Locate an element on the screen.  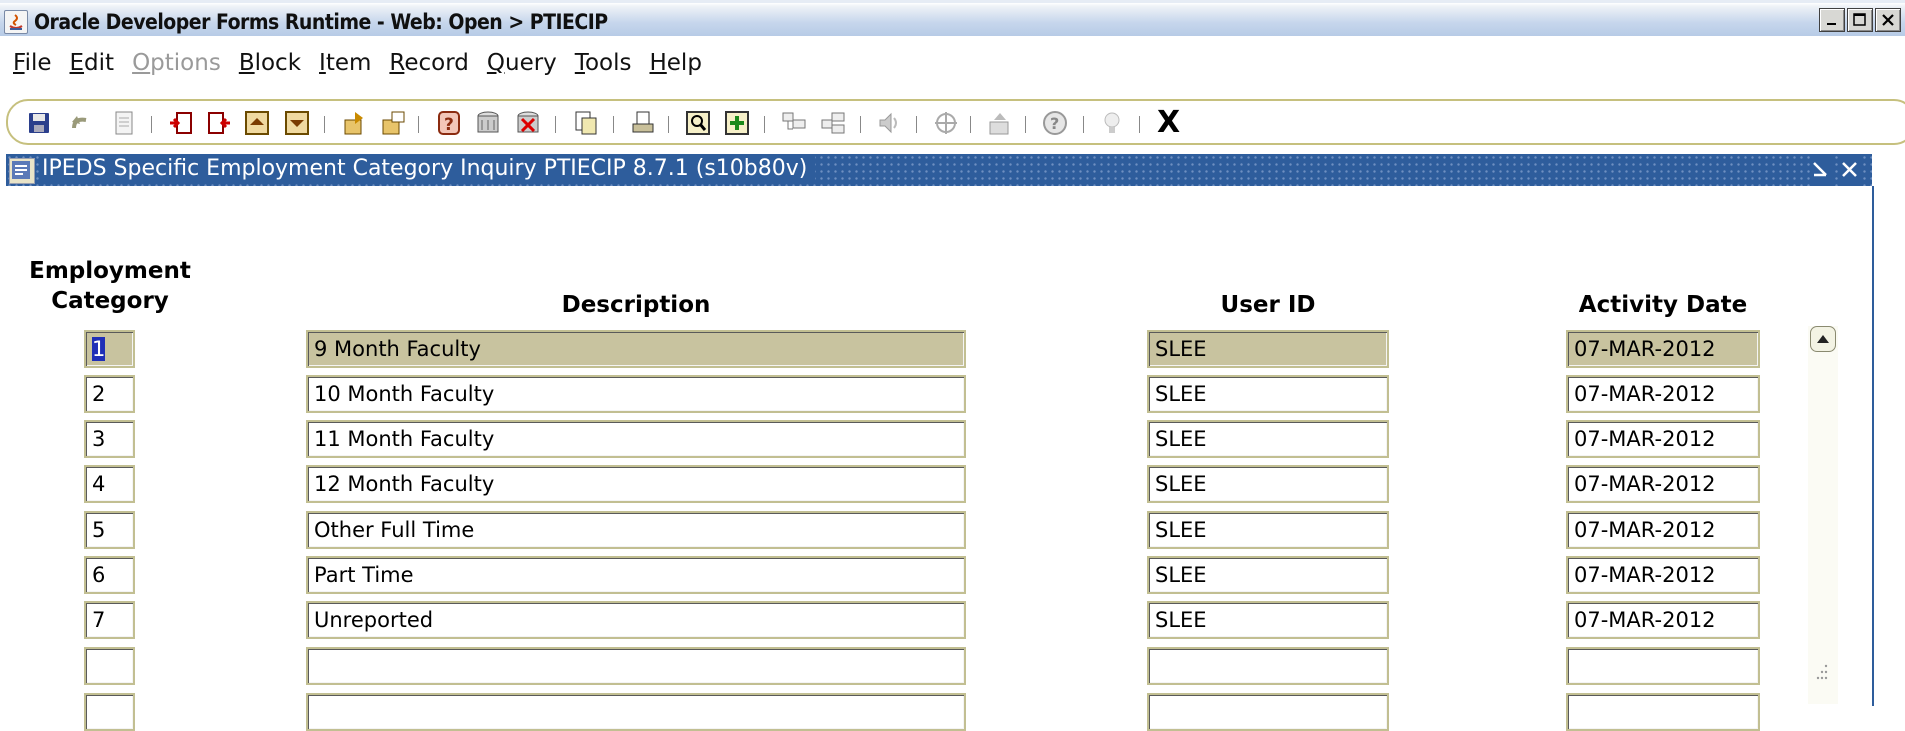
description-field: Unreported is located at coordinates (636, 620).